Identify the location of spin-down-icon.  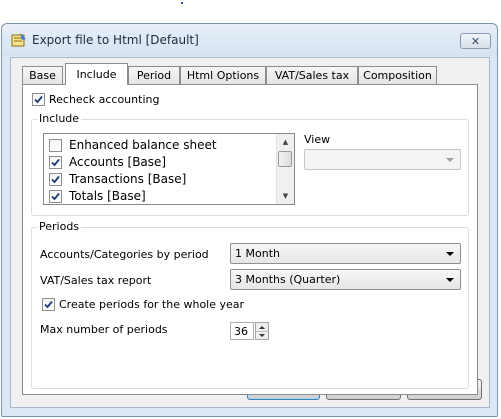
(262, 335).